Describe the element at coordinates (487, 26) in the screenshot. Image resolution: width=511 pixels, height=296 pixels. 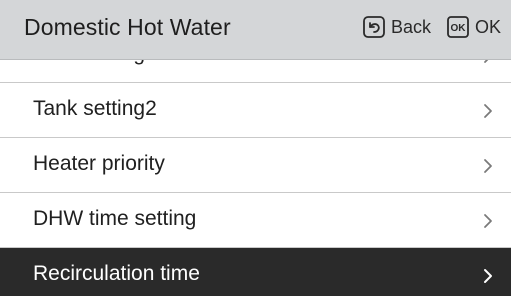
I see `ok-label: OK` at that location.